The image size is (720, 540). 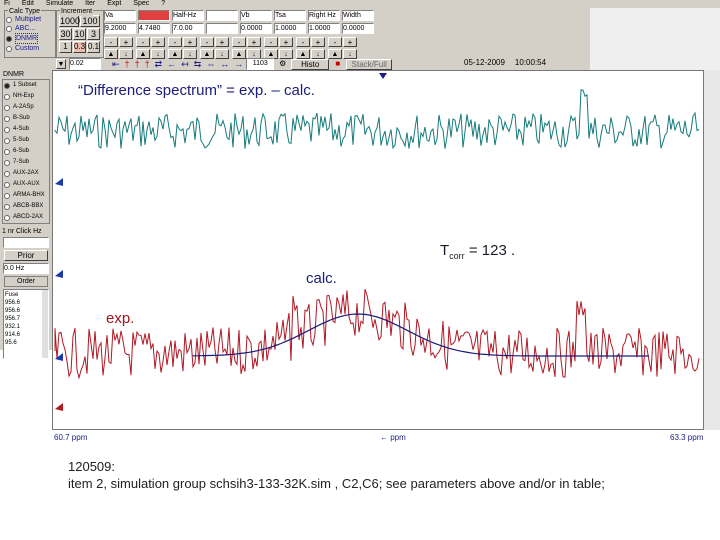 What do you see at coordinates (9, 19) in the screenshot?
I see `radio-icon` at bounding box center [9, 19].